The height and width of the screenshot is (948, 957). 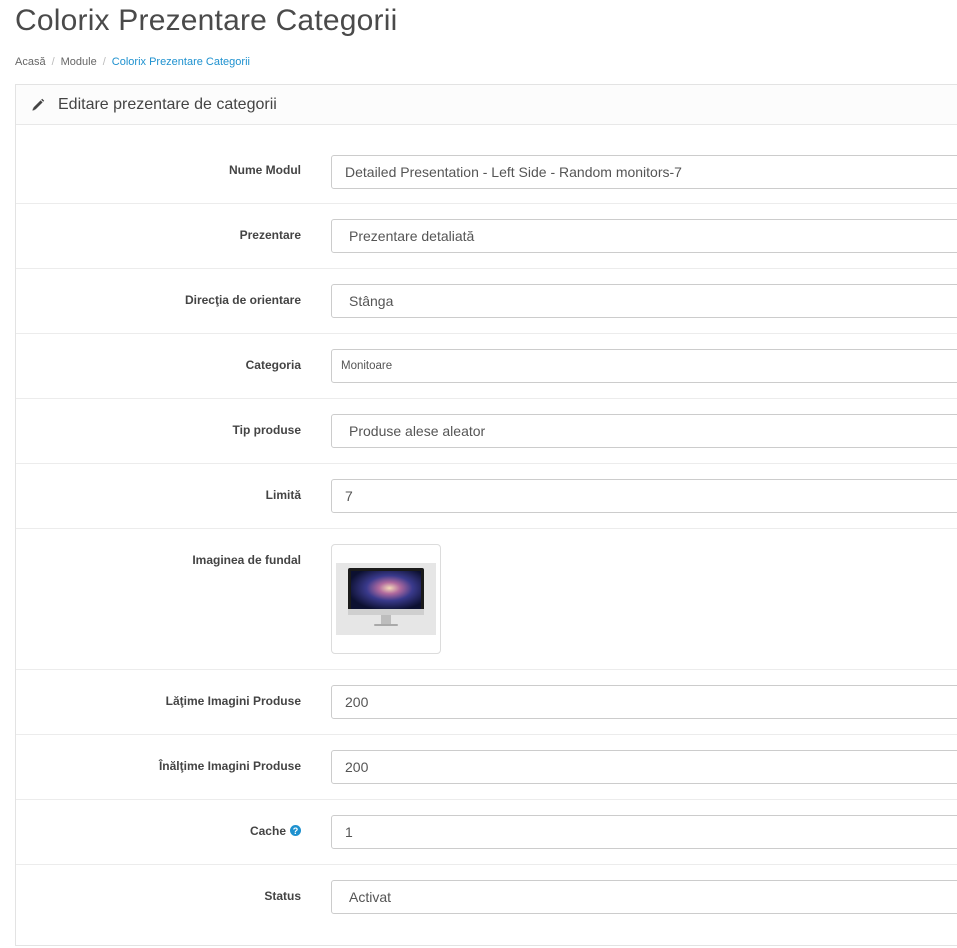 What do you see at coordinates (206, 20) in the screenshot?
I see `page-title: Colorix Prezentare Categorii` at bounding box center [206, 20].